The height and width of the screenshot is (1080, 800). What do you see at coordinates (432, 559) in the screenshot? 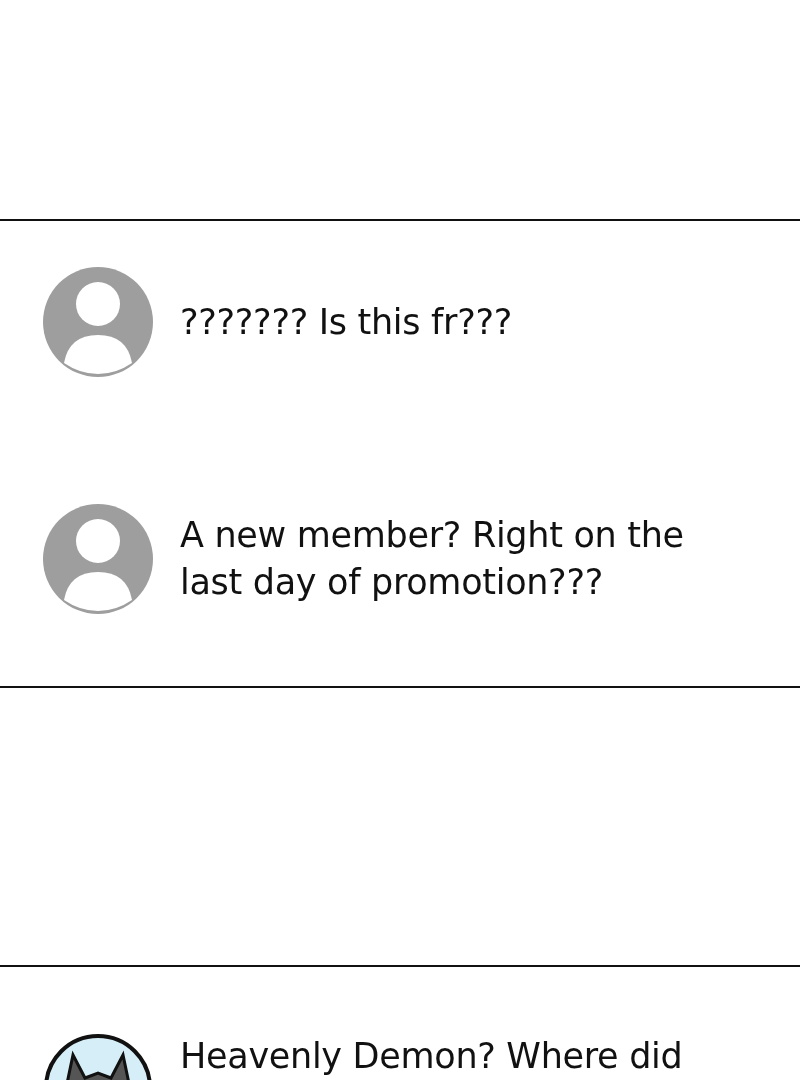
I see `message-text: A new member? Right on the last day of promotion???` at bounding box center [432, 559].